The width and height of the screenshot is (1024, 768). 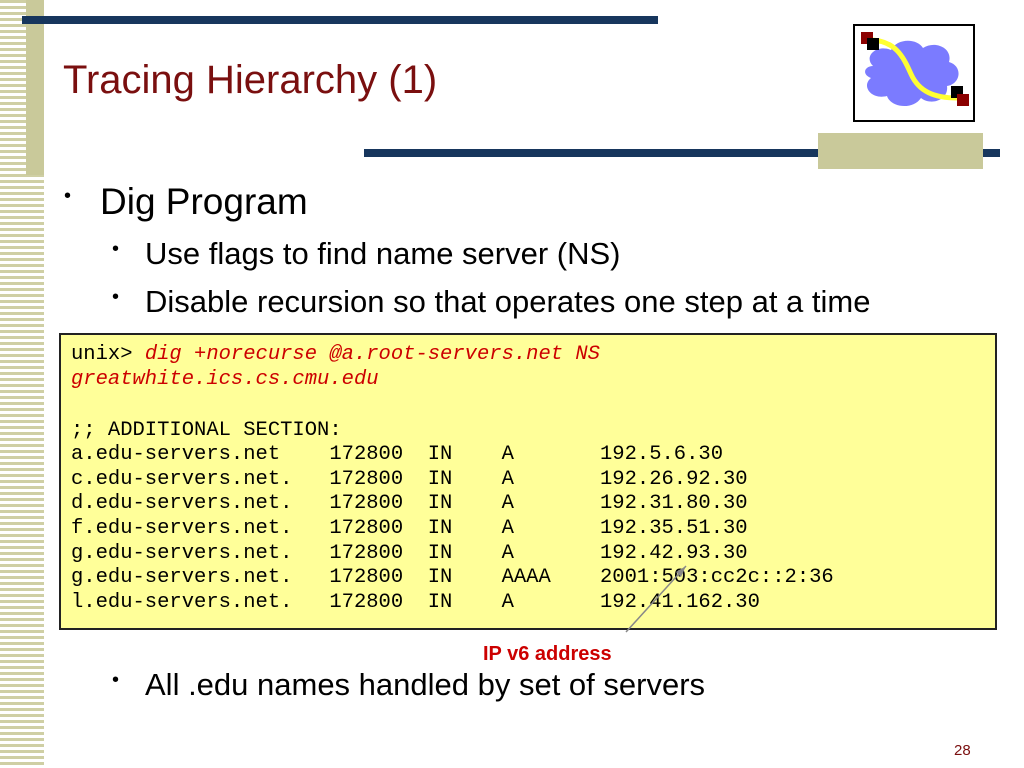 What do you see at coordinates (425, 684) in the screenshot?
I see `subbullet-text: All .edu names handled by set of servers` at bounding box center [425, 684].